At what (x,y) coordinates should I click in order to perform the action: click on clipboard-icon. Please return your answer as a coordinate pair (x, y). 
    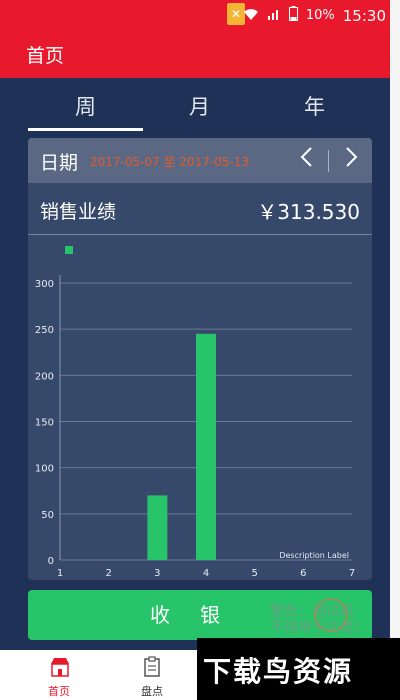
    Looking at the image, I should click on (152, 666).